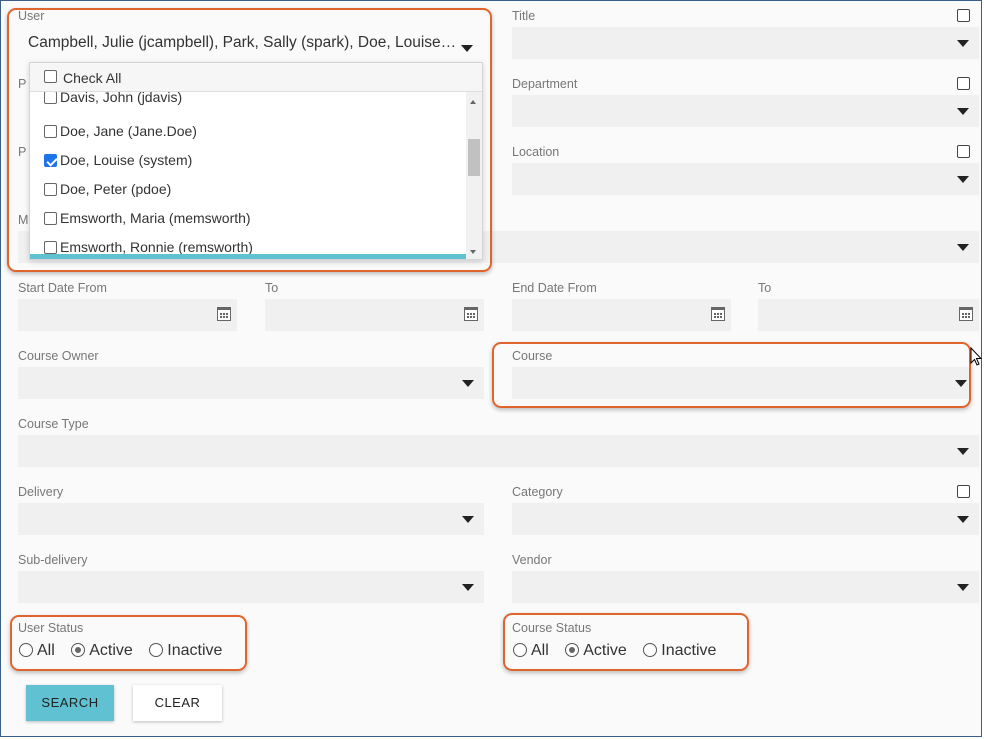 Image resolution: width=984 pixels, height=739 pixels. Describe the element at coordinates (41, 492) in the screenshot. I see `delivery-label: Delivery` at that location.